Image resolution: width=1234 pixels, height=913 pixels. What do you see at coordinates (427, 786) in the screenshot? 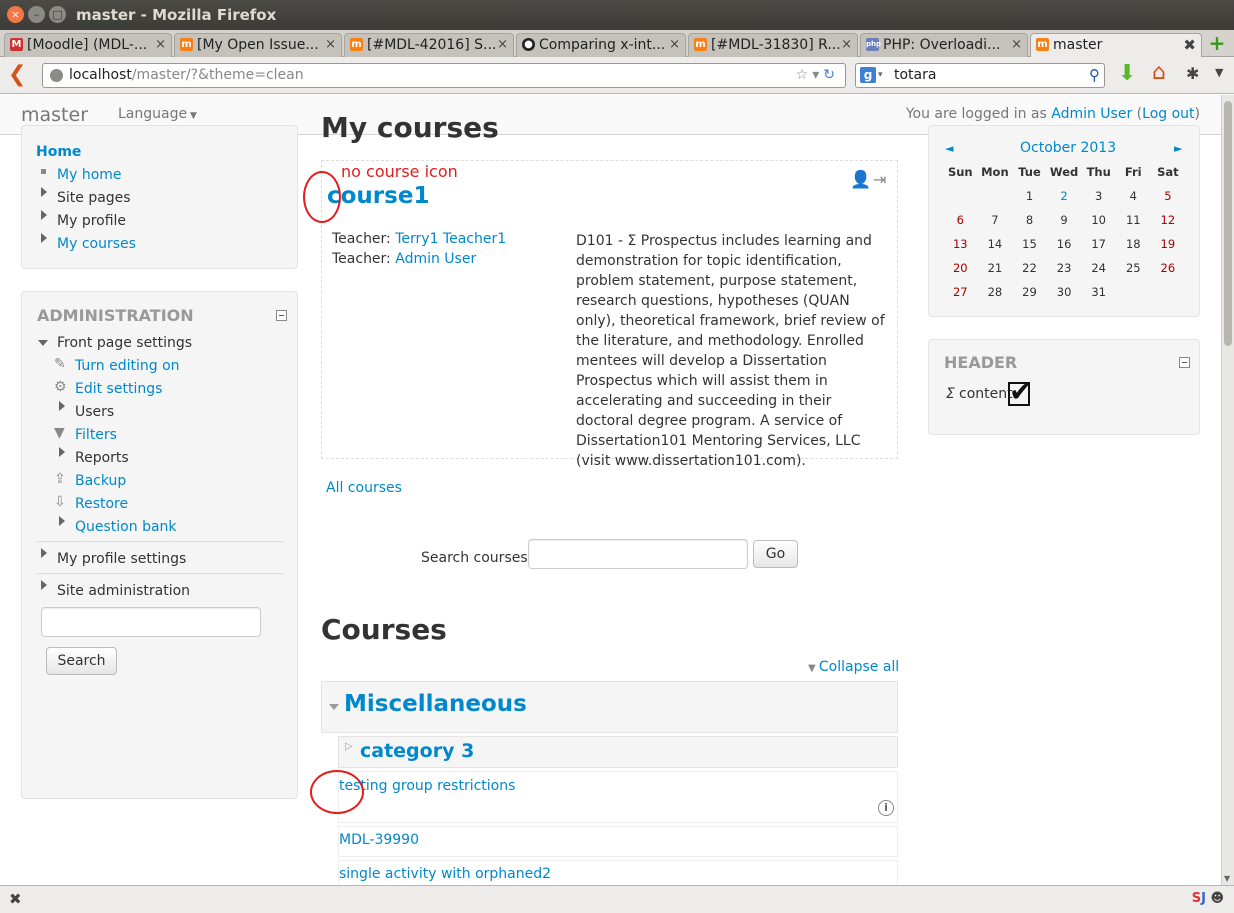
I see `course-link: testing group restrictions` at bounding box center [427, 786].